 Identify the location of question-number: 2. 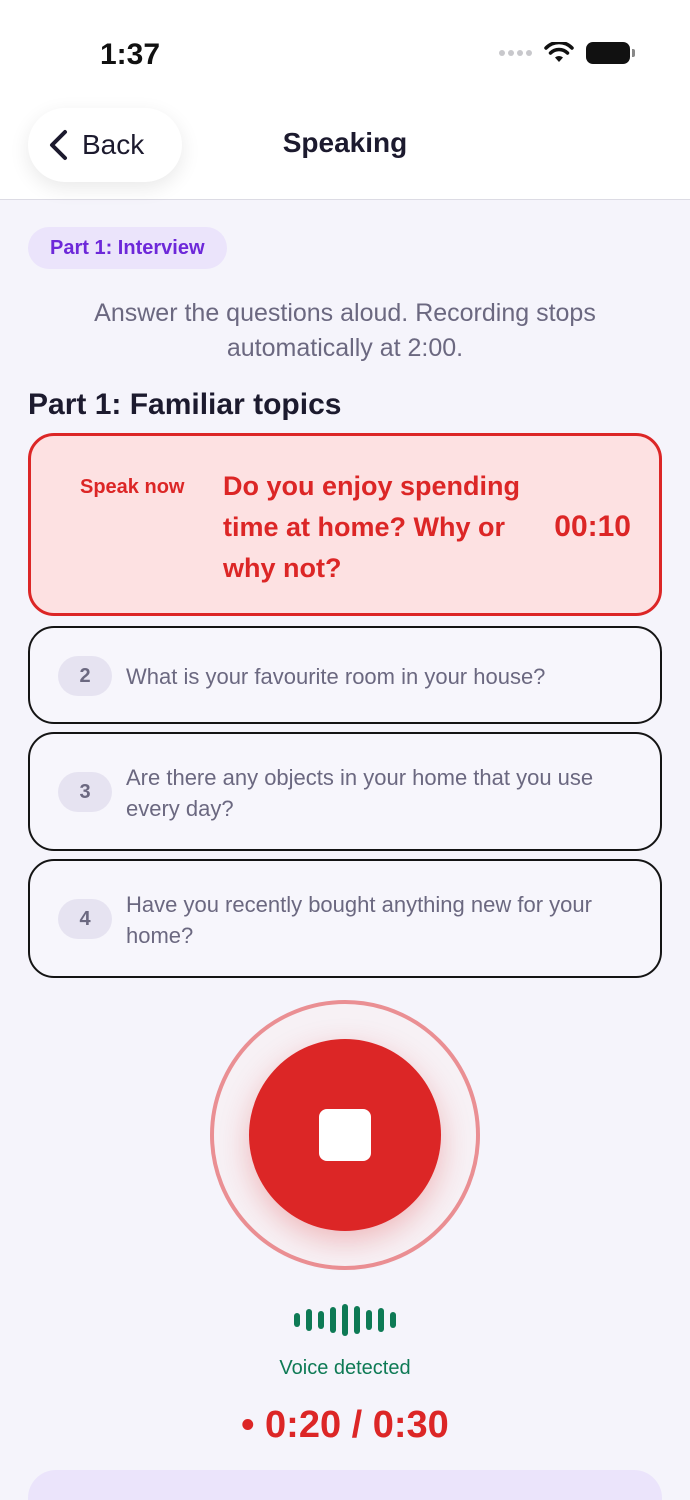
(85, 676).